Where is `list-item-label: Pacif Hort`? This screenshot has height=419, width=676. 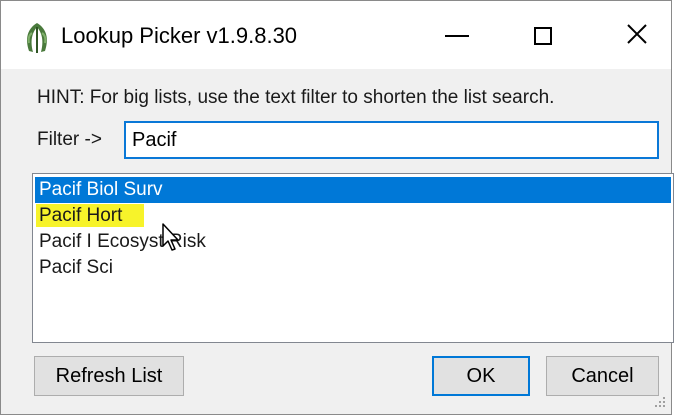 list-item-label: Pacif Hort is located at coordinates (90, 215).